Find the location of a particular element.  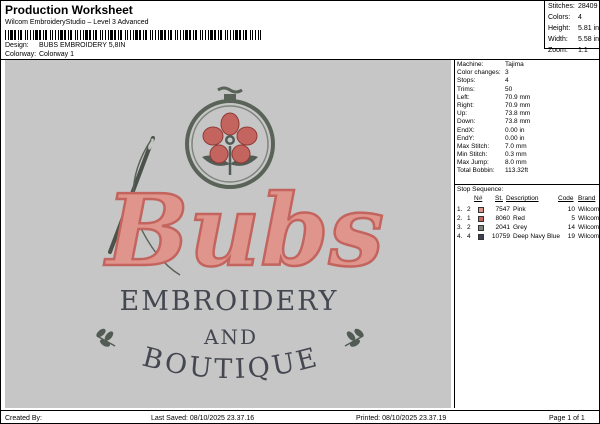

info-row: Trims: 50 is located at coordinates (485, 89).